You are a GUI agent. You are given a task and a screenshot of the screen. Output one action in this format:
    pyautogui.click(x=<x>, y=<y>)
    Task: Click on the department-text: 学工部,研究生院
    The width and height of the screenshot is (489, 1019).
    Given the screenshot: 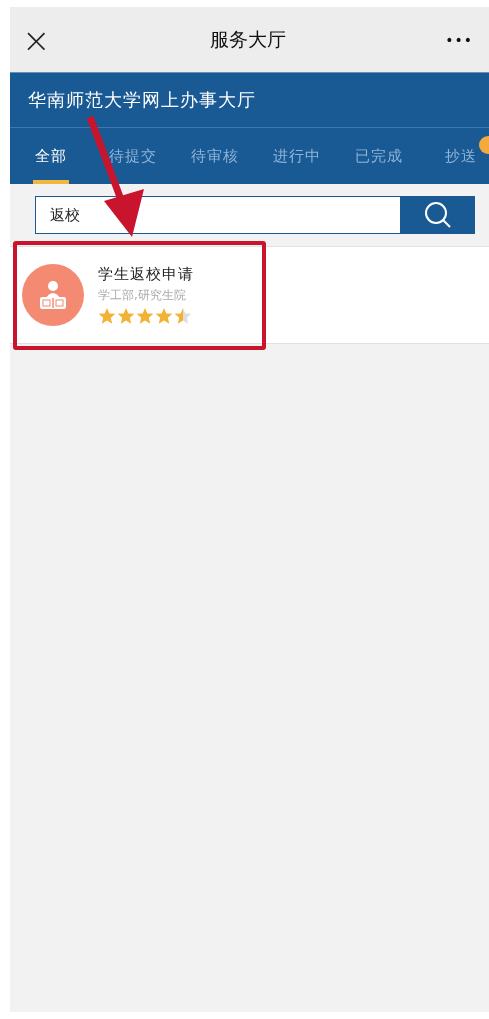 What is the action you would take?
    pyautogui.click(x=142, y=295)
    